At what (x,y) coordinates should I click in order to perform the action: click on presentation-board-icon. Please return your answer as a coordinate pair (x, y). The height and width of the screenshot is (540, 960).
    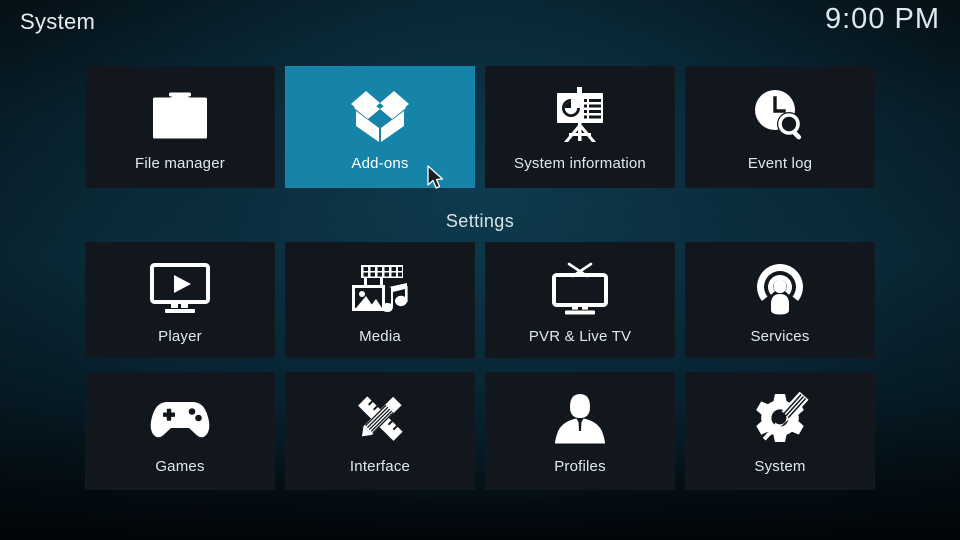
    Looking at the image, I should click on (580, 116).